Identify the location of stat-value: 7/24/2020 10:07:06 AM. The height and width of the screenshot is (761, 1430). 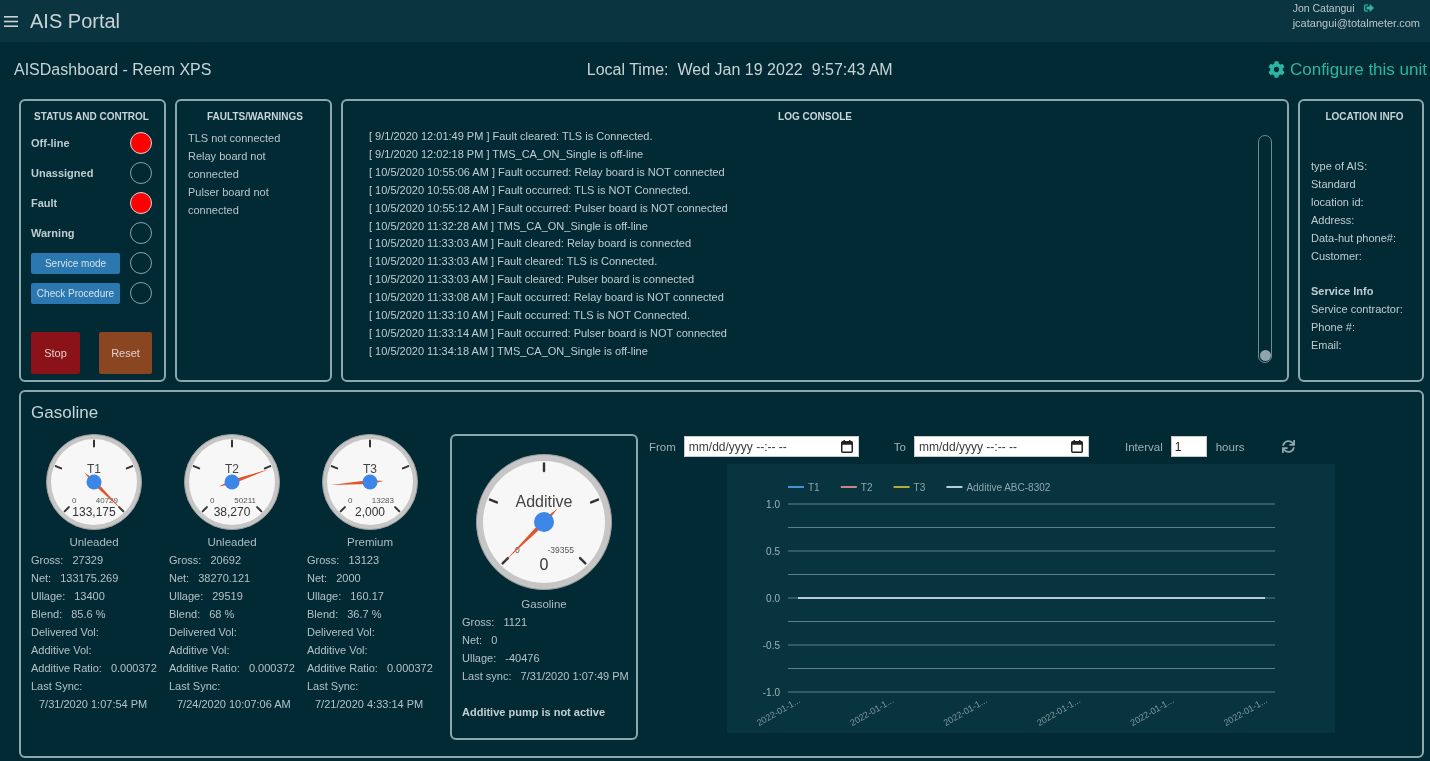
(234, 704).